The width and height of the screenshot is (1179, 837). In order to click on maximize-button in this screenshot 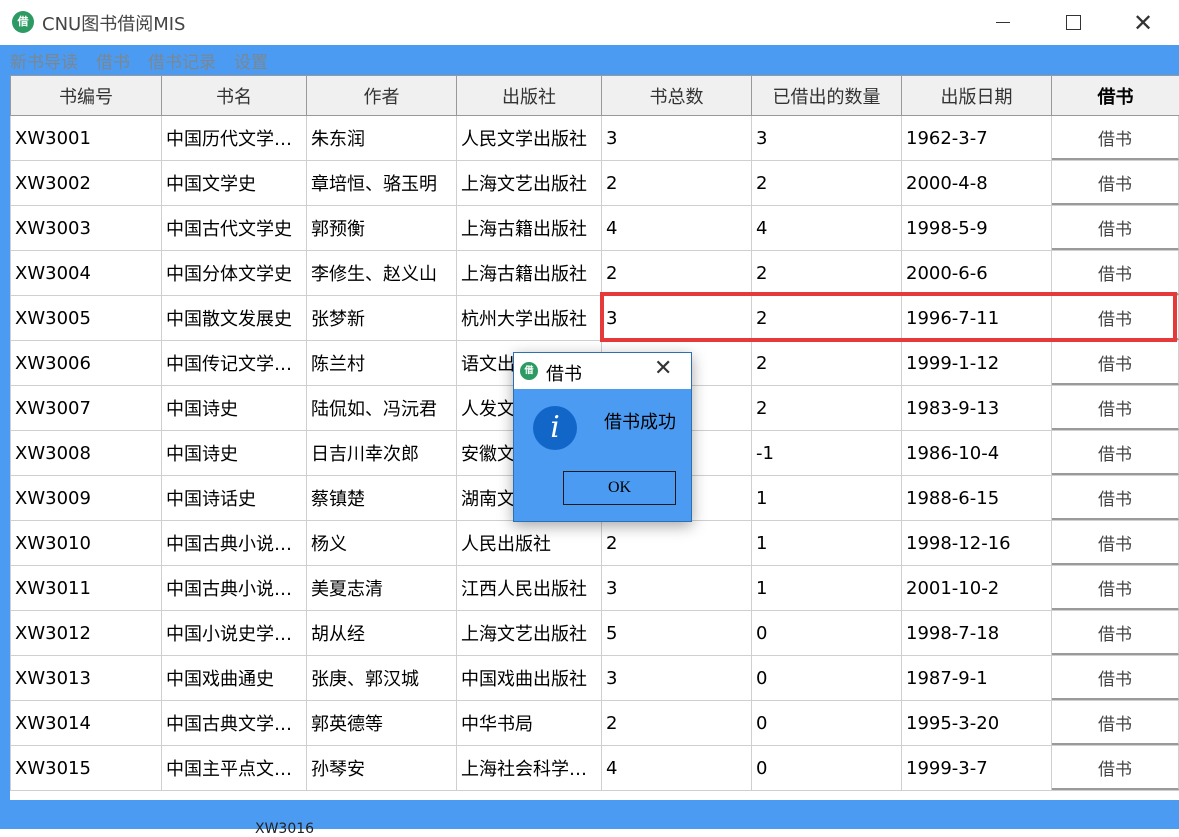, I will do `click(1073, 22)`.